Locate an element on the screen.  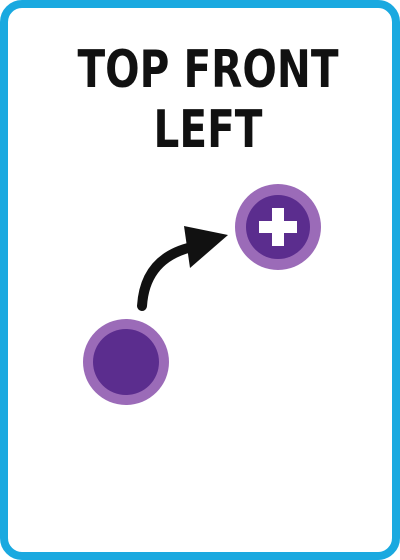
arrow-head is located at coordinates (206, 247).